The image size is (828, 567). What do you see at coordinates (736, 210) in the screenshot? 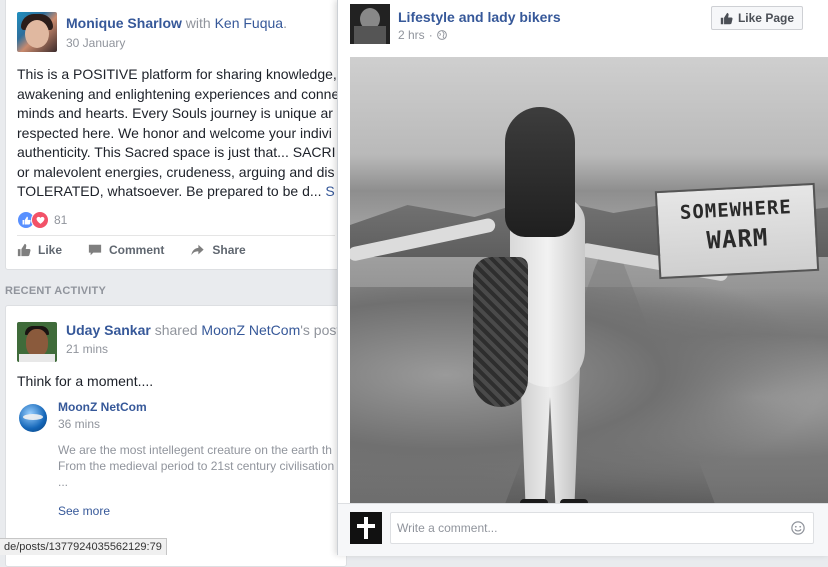
I see `sign-text-line1: SOMEWHERE` at bounding box center [736, 210].